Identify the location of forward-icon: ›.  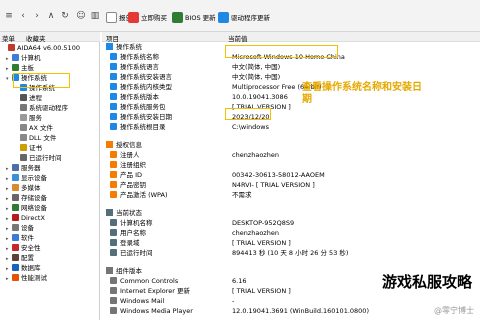
(37, 16).